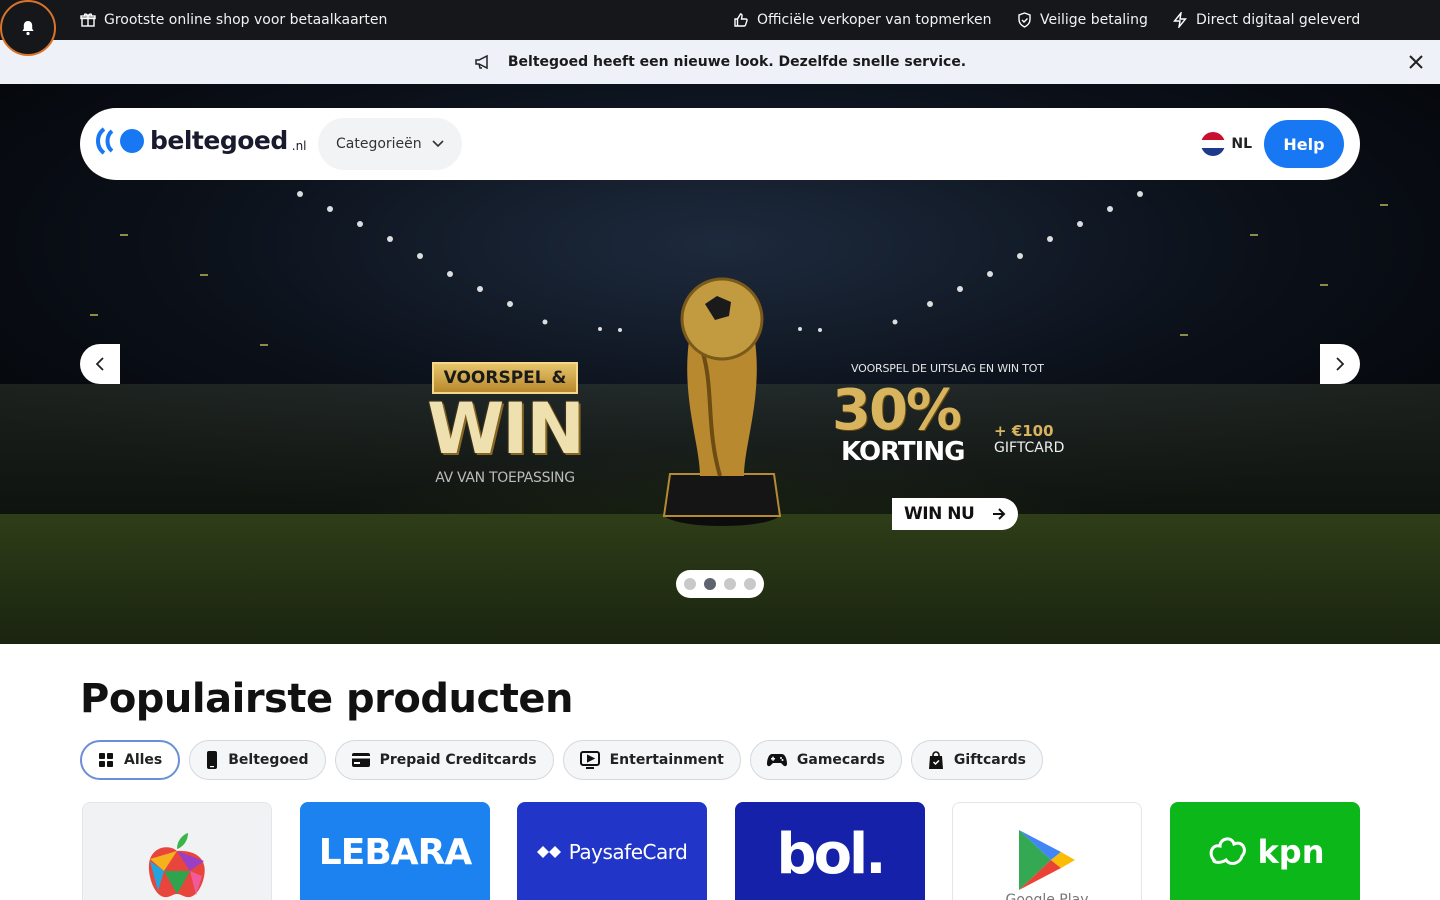 The image size is (1440, 900). I want to click on arrow-right-icon, so click(999, 514).